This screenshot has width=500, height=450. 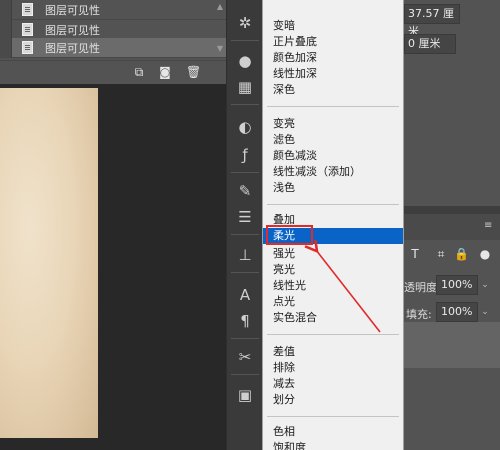 I want to click on layer-filter-row: T ⌗ 🔒 ●, so click(x=452, y=255).